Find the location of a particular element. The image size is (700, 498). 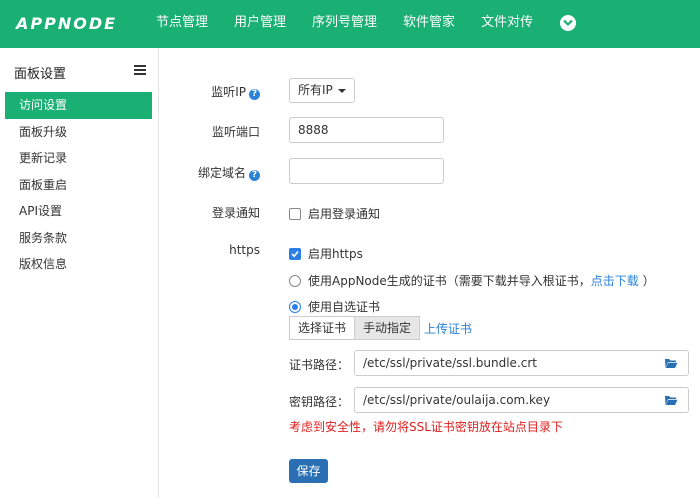

sidebar-item-panel-restart: 面板重启 is located at coordinates (78, 185).